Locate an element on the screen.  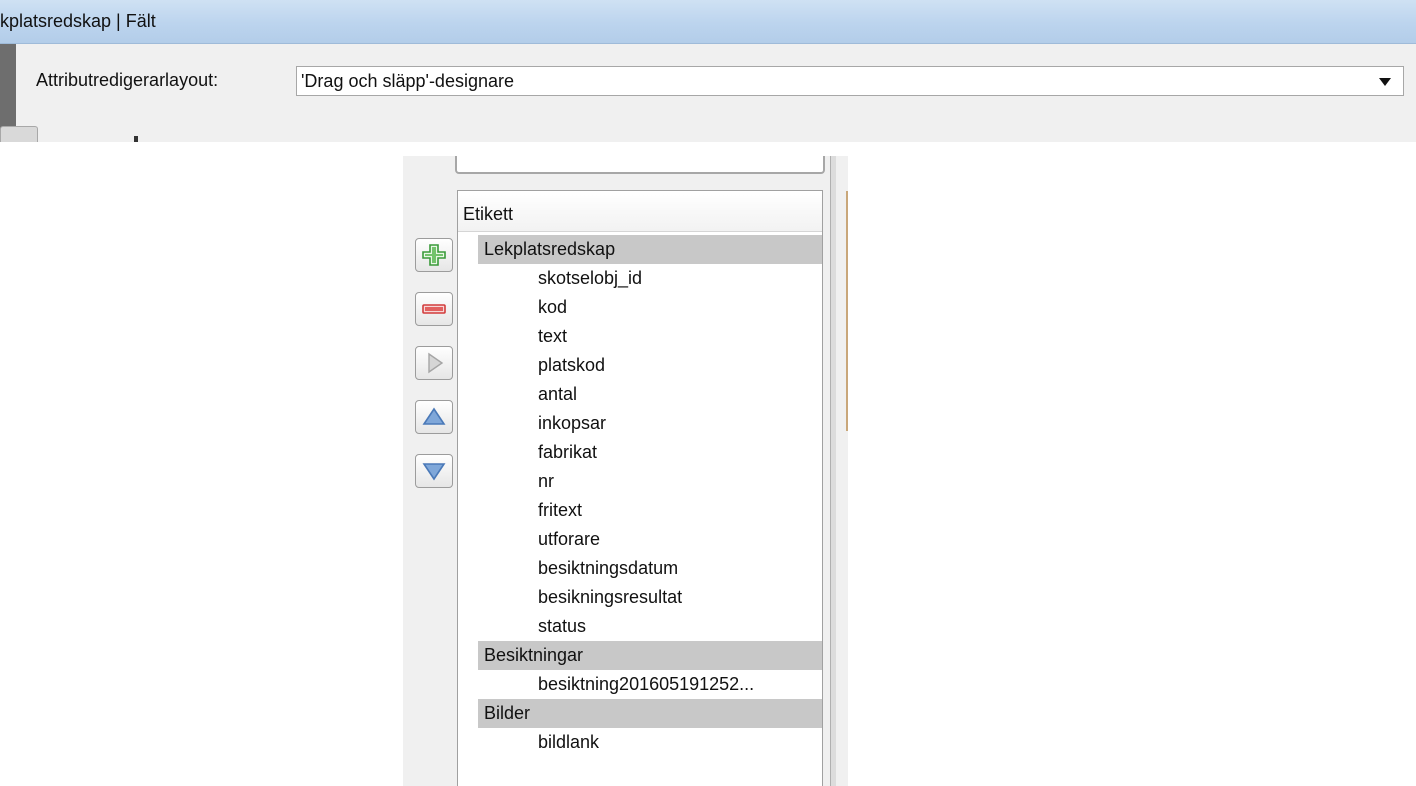
tree-group-besiktningar: Besiktningar is located at coordinates (650, 655).